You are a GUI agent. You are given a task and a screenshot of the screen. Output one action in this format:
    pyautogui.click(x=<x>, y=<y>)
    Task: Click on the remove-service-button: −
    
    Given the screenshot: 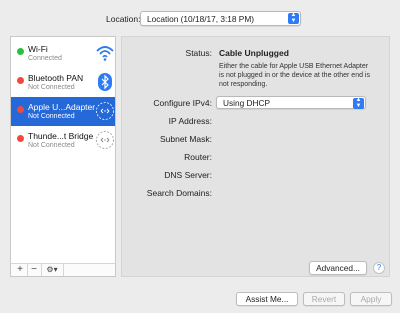 What is the action you would take?
    pyautogui.click(x=34, y=270)
    